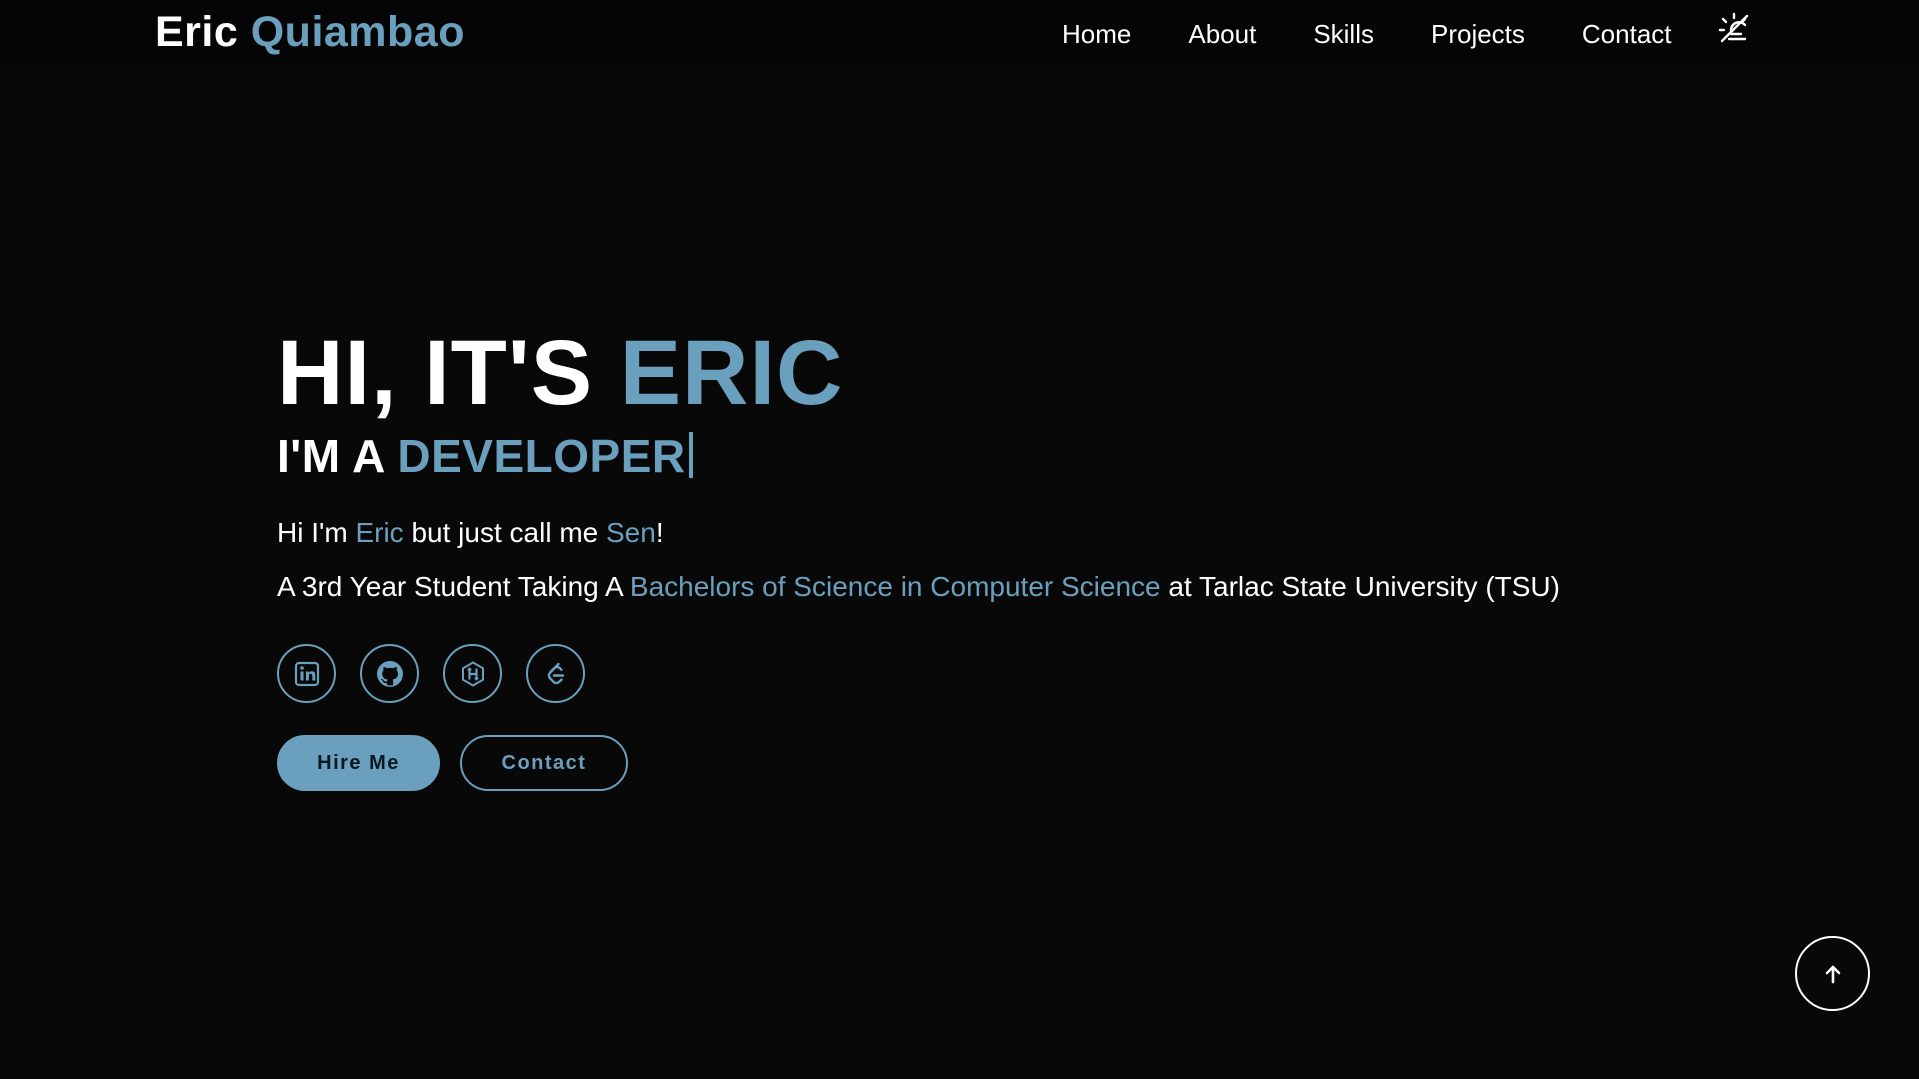  Describe the element at coordinates (1408, 31) in the screenshot. I see `main-nav: Home About Skills Projects Contact` at that location.